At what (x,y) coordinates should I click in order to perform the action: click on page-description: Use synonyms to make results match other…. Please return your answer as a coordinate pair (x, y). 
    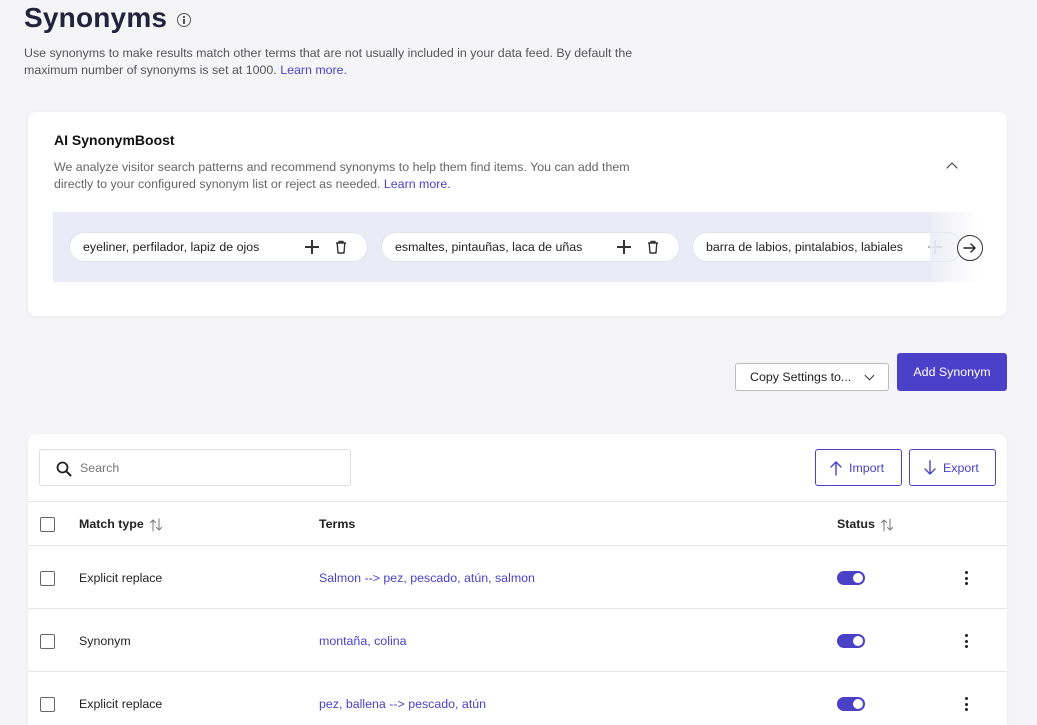
    Looking at the image, I should click on (354, 62).